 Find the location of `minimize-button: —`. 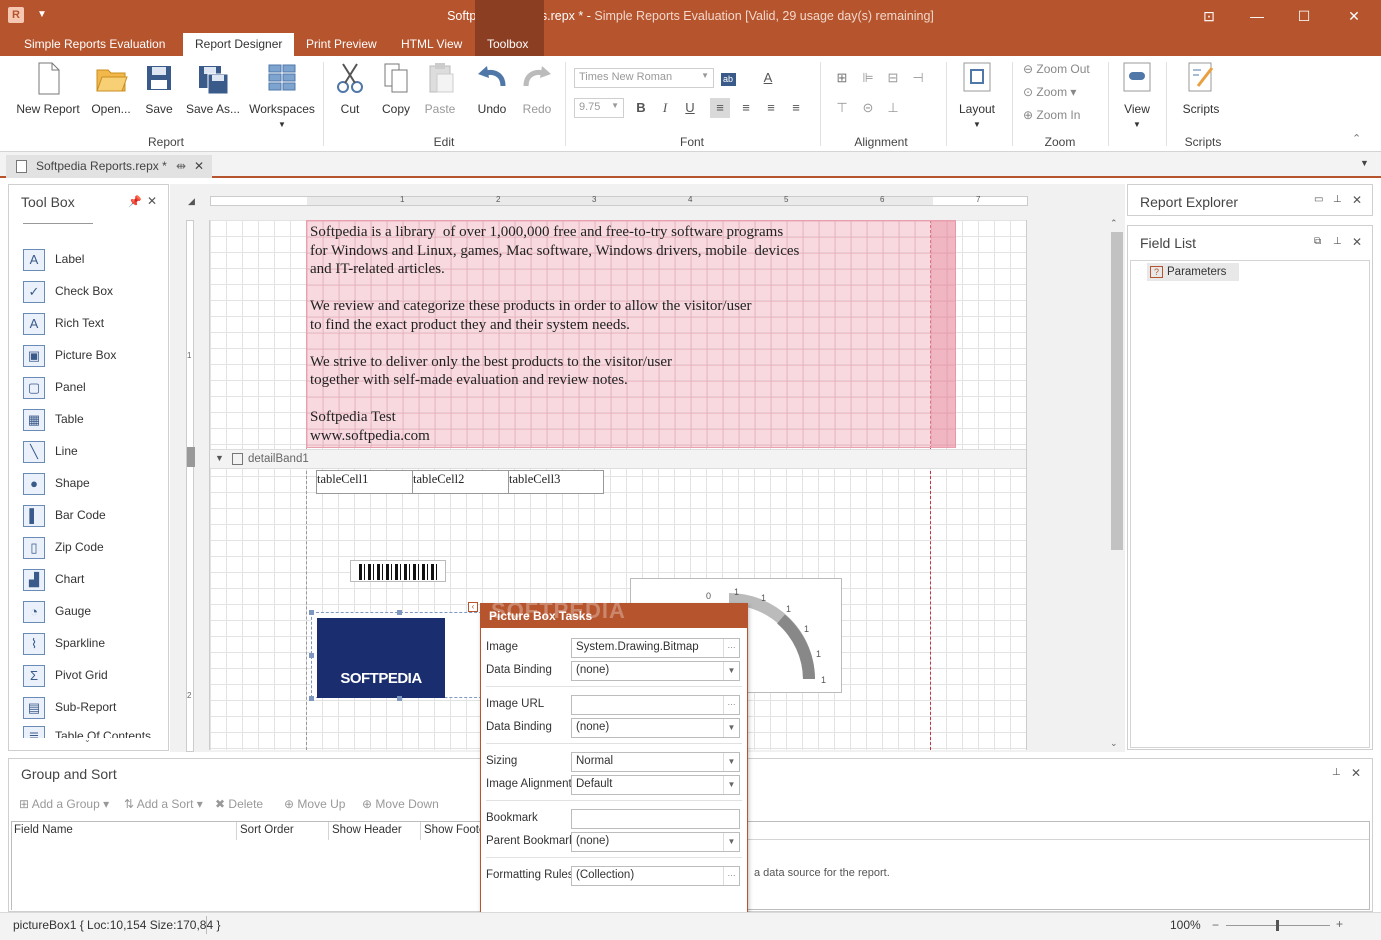

minimize-button: — is located at coordinates (1257, 16).